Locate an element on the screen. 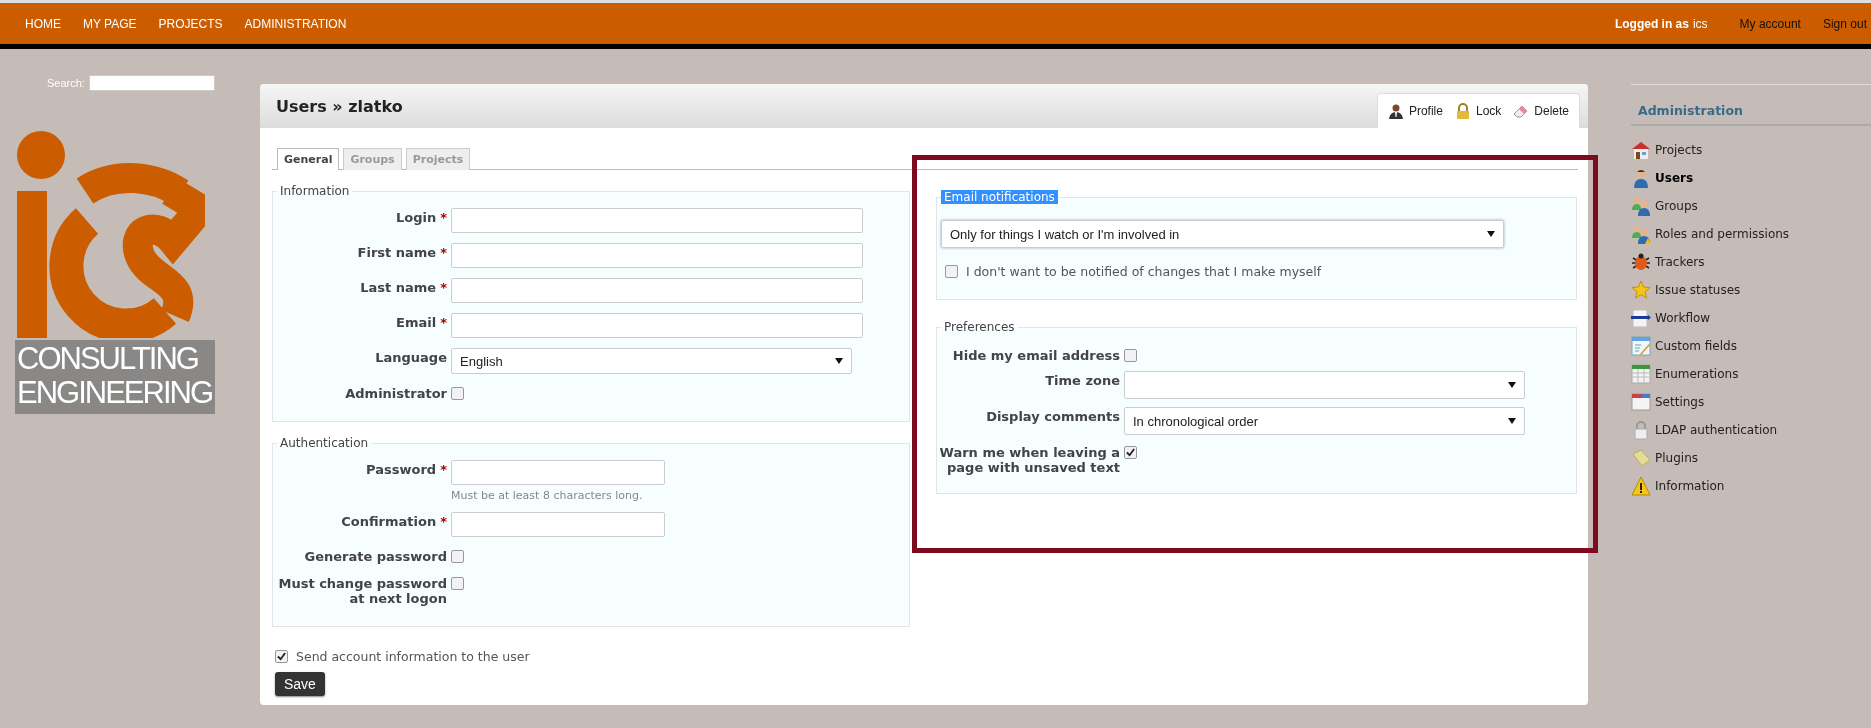 This screenshot has width=1871, height=728. field-label: Generate password is located at coordinates (375, 556).